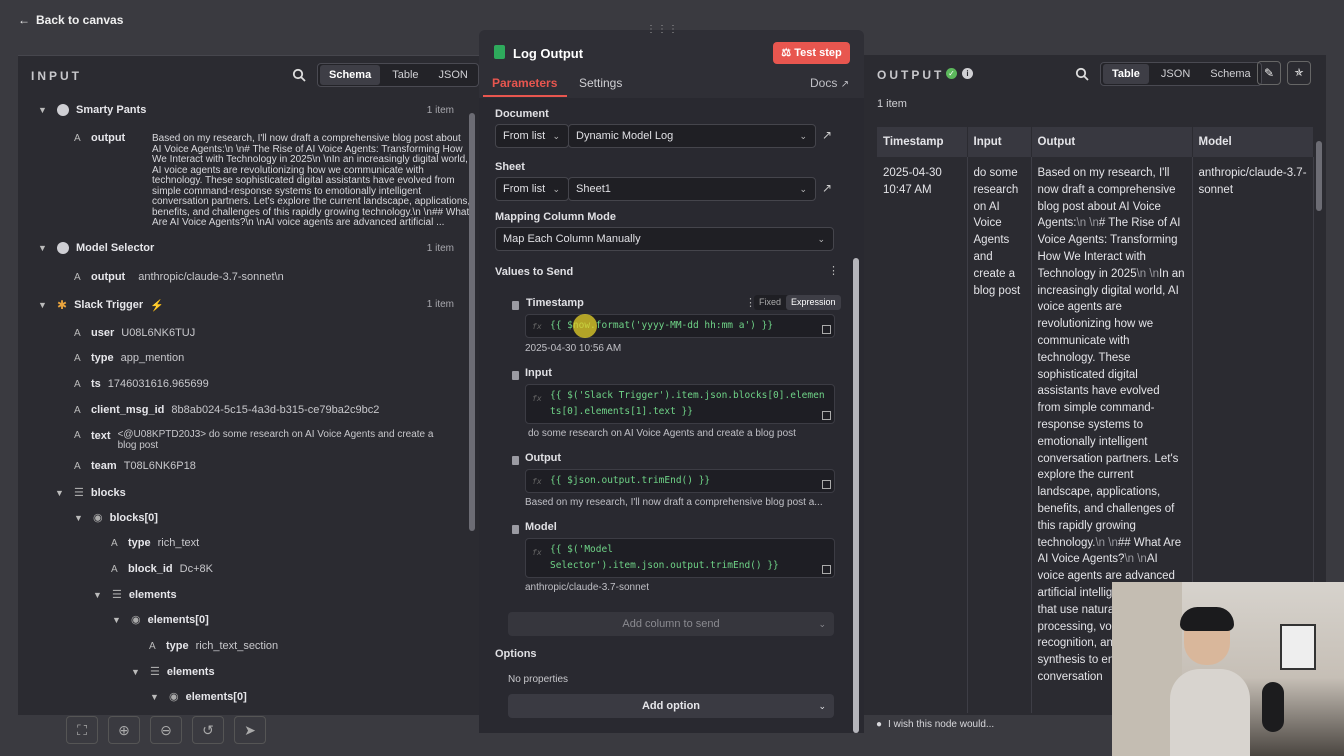 The height and width of the screenshot is (756, 1344). I want to click on field-key: client_msg_id, so click(128, 410).